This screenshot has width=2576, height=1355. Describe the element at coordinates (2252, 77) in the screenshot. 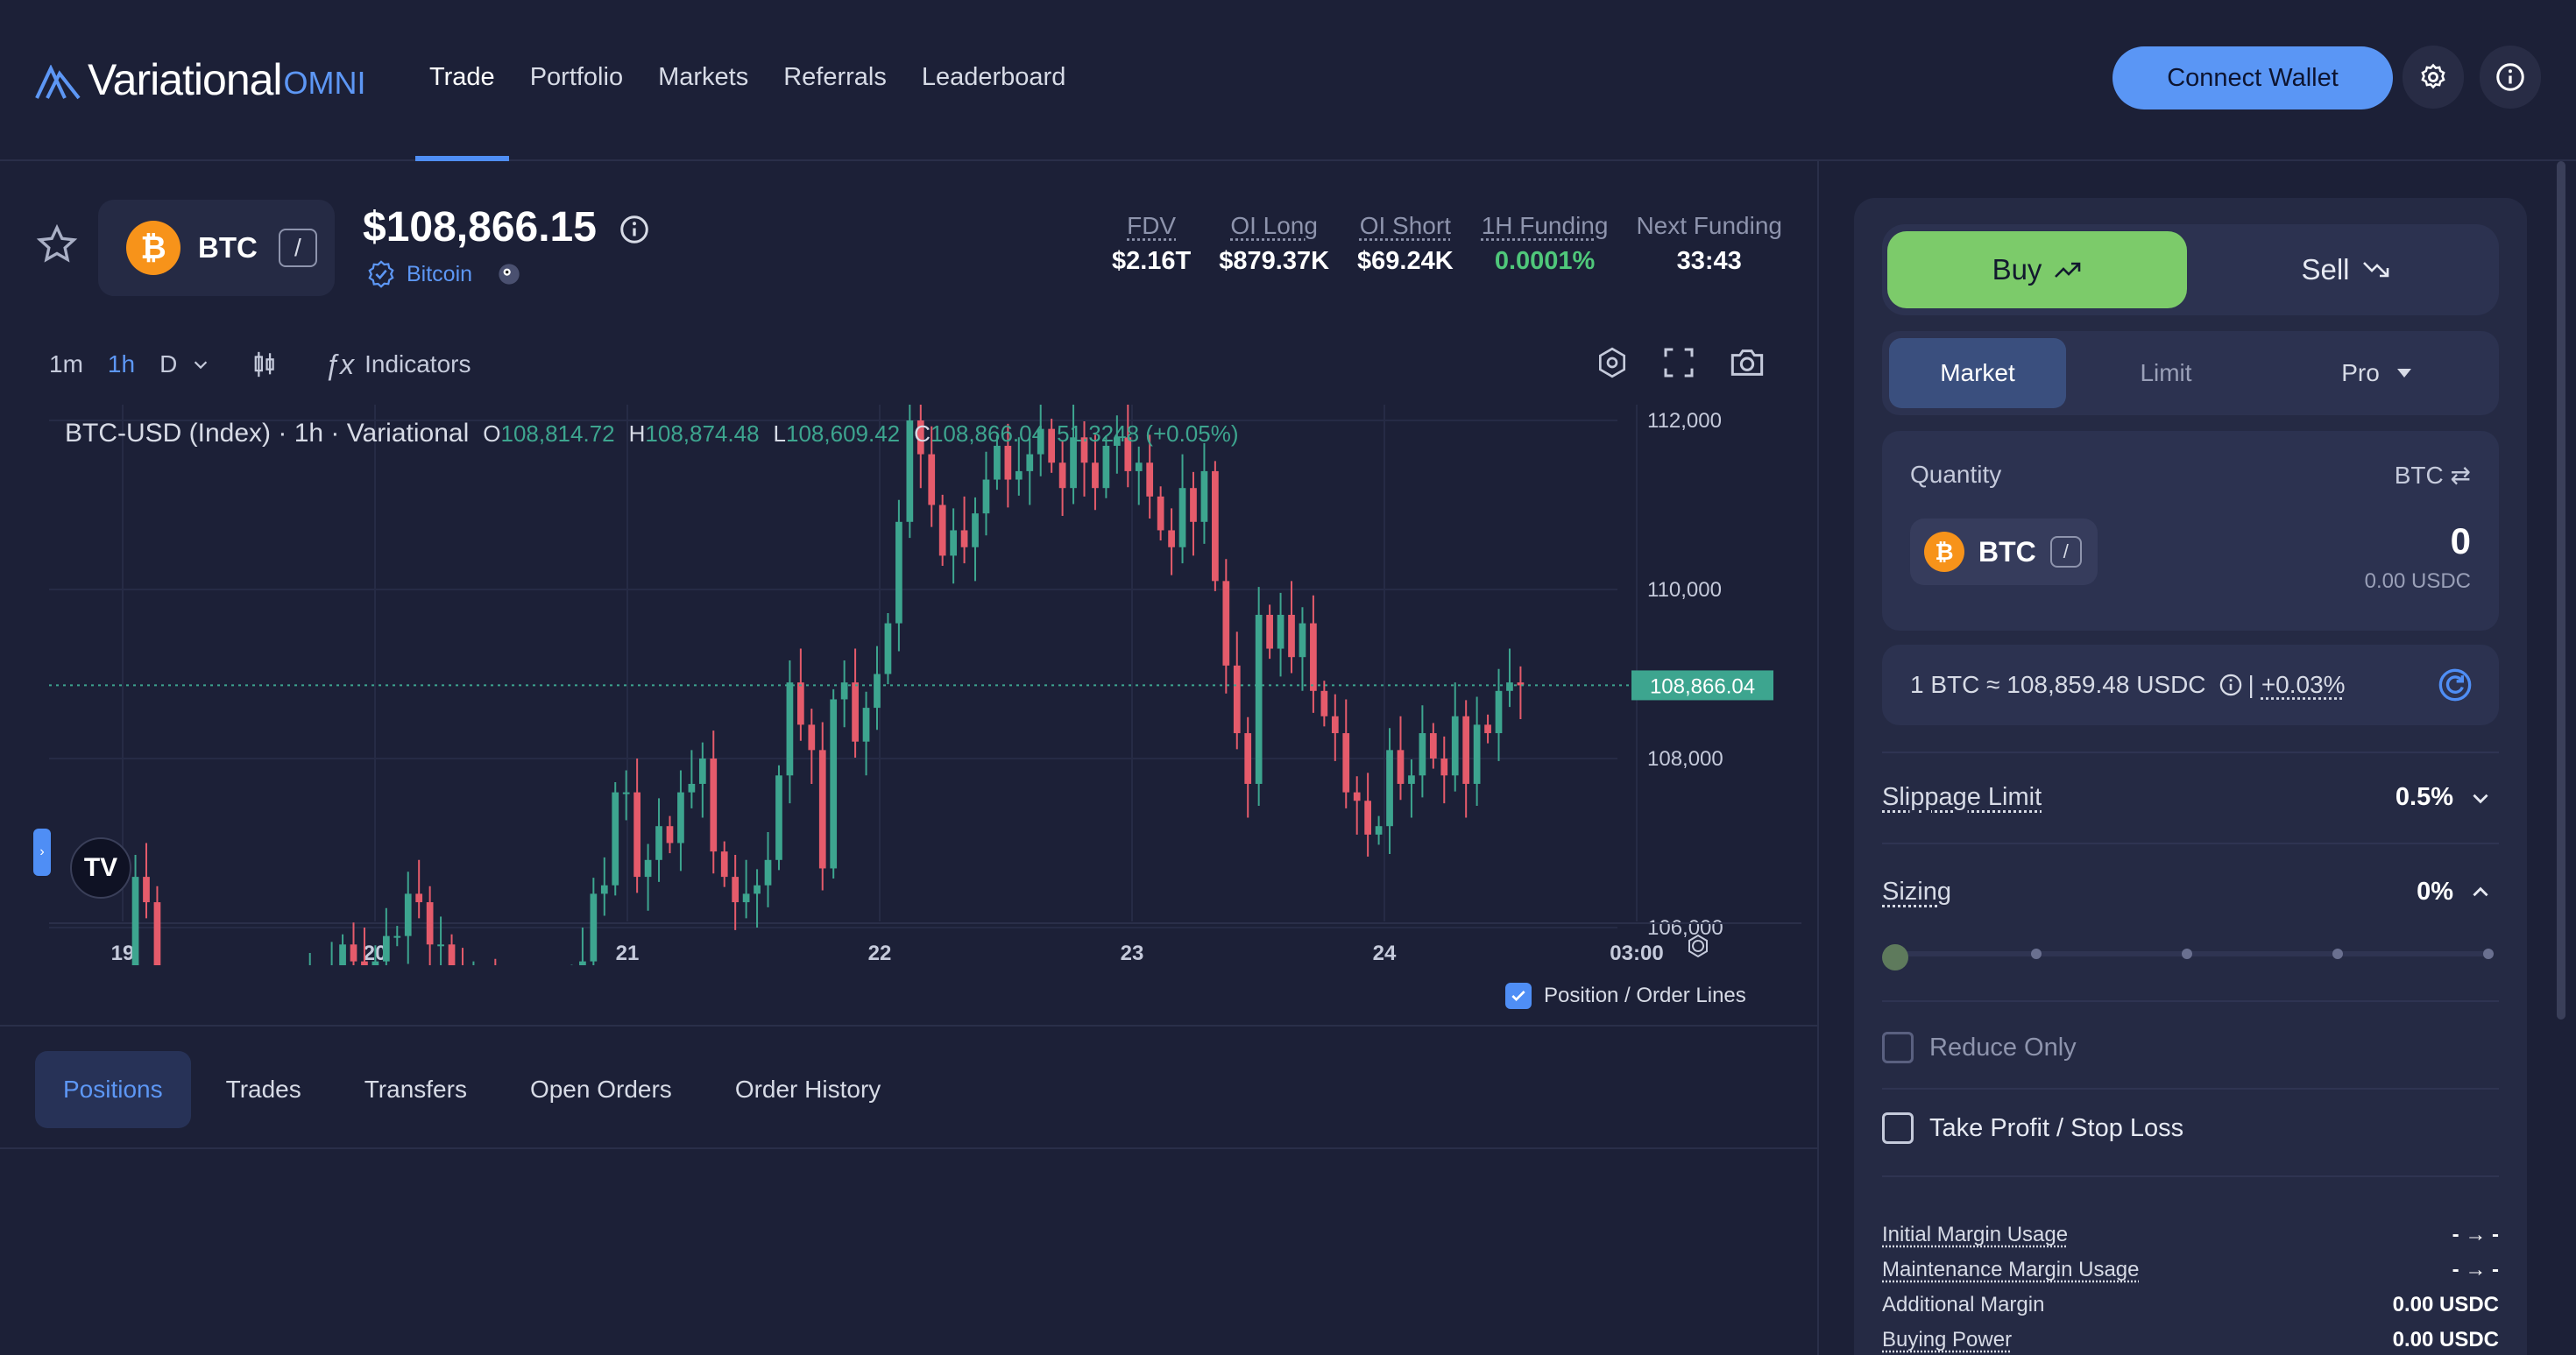

I see `connect-wallet-button: Connect Wallet` at that location.